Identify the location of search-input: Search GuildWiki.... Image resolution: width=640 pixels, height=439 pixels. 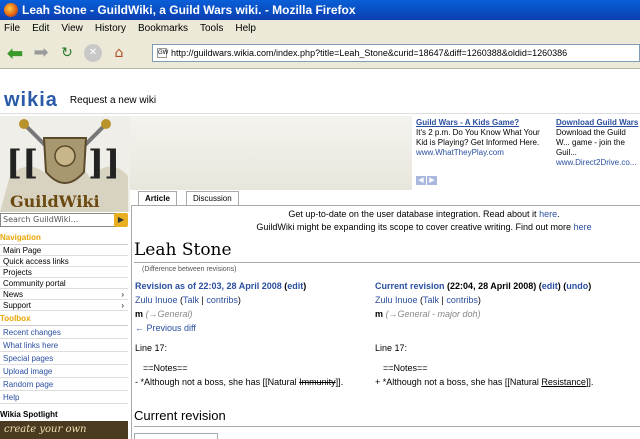
(63, 220).